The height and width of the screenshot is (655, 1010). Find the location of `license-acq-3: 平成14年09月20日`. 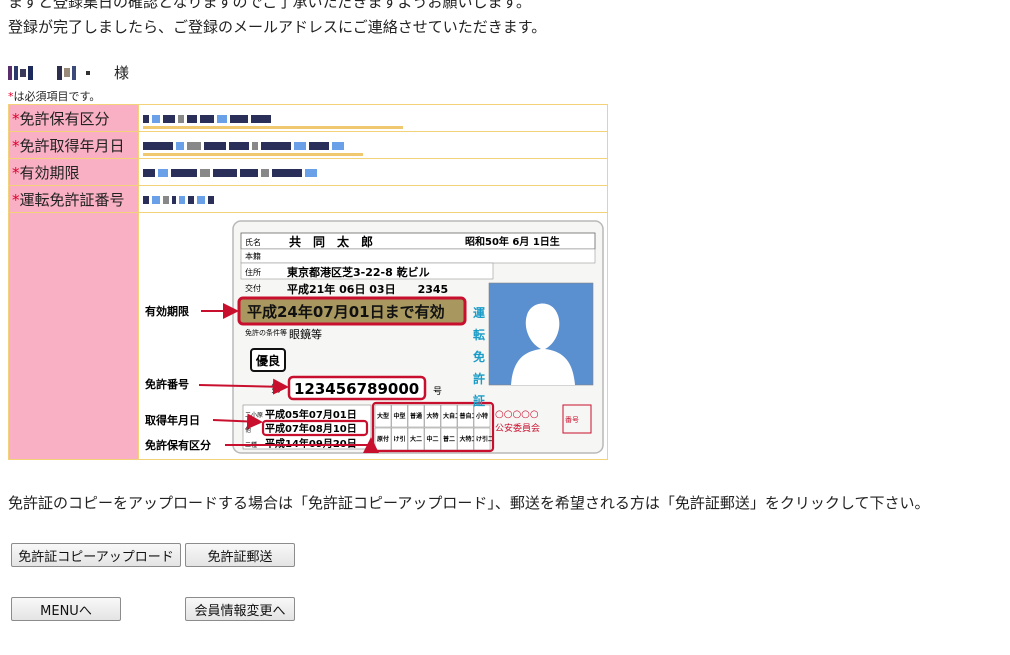

license-acq-3: 平成14年09月20日 is located at coordinates (311, 443).